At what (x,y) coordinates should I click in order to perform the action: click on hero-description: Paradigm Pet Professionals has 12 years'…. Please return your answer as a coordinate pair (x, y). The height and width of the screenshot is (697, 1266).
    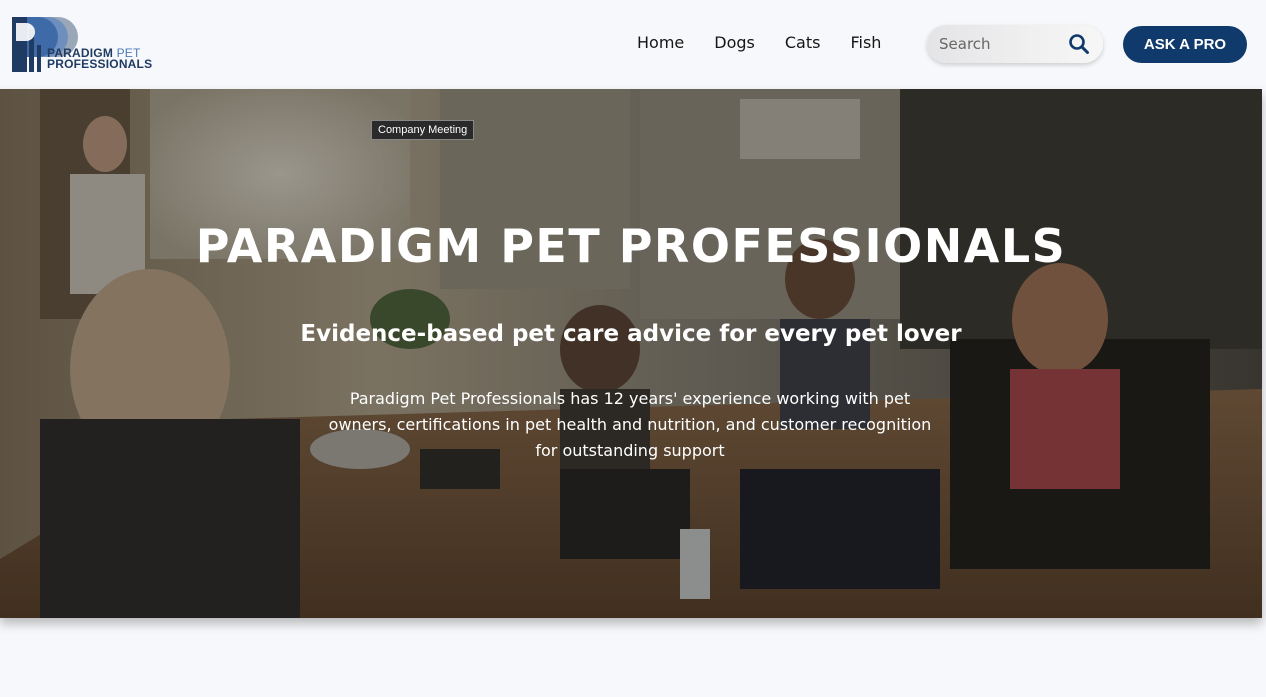
    Looking at the image, I should click on (630, 424).